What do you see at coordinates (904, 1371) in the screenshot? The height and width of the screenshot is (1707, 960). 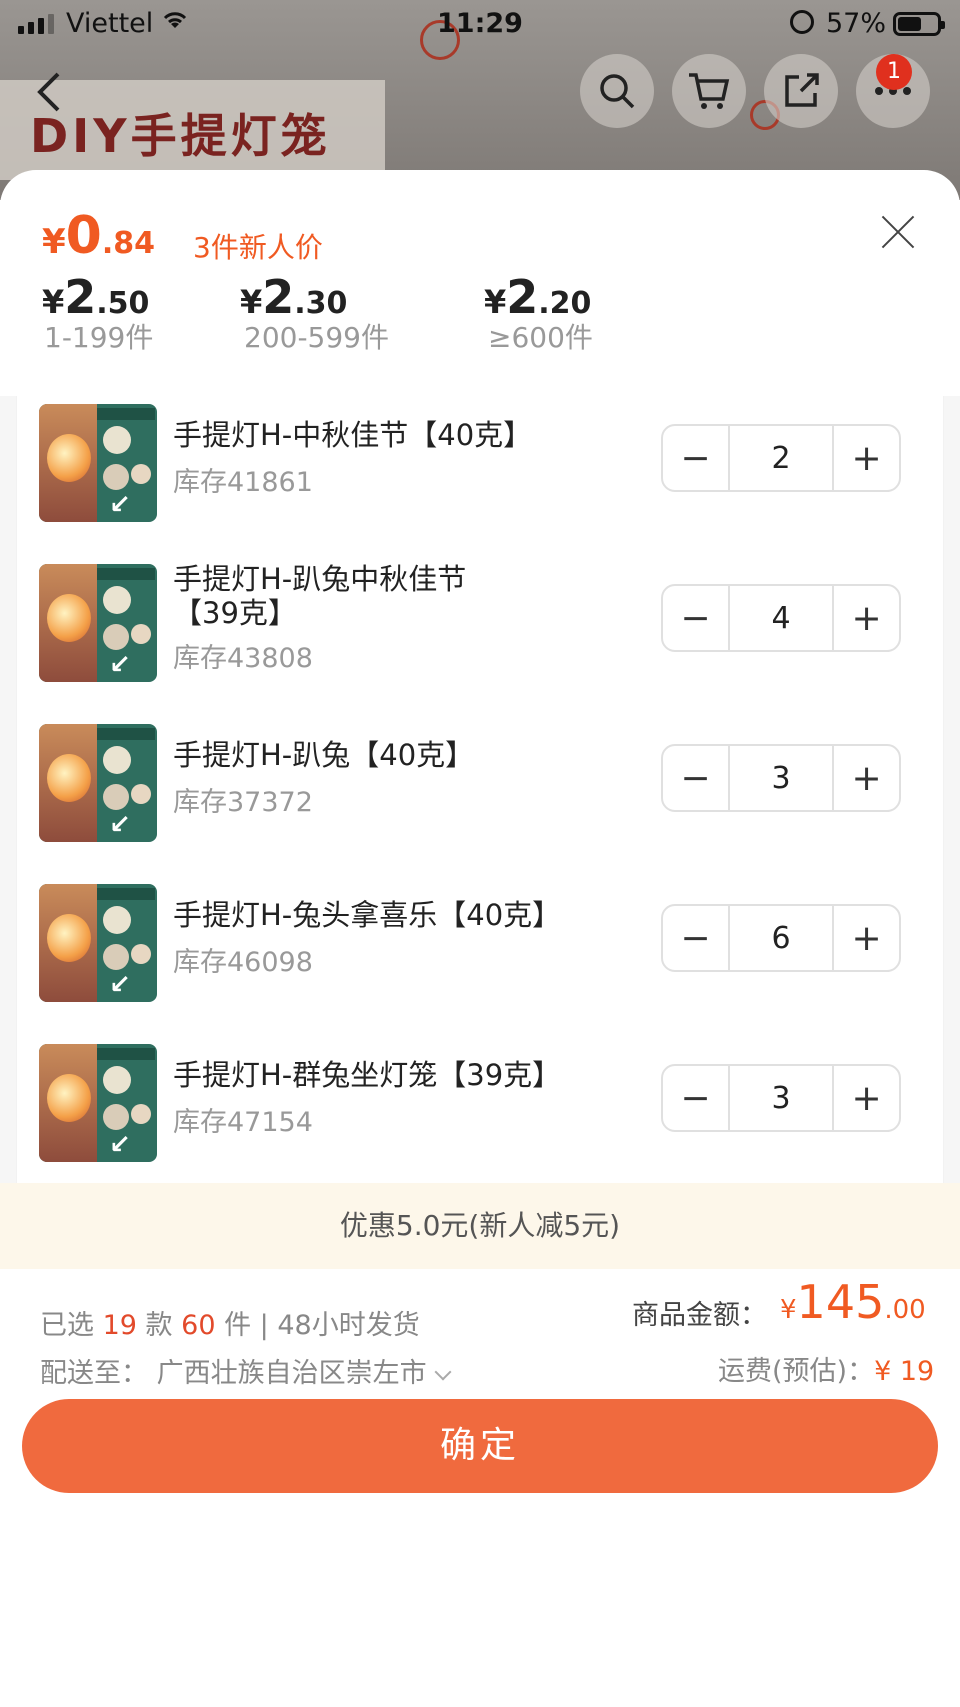 I see `shipping-value: ¥ 19` at bounding box center [904, 1371].